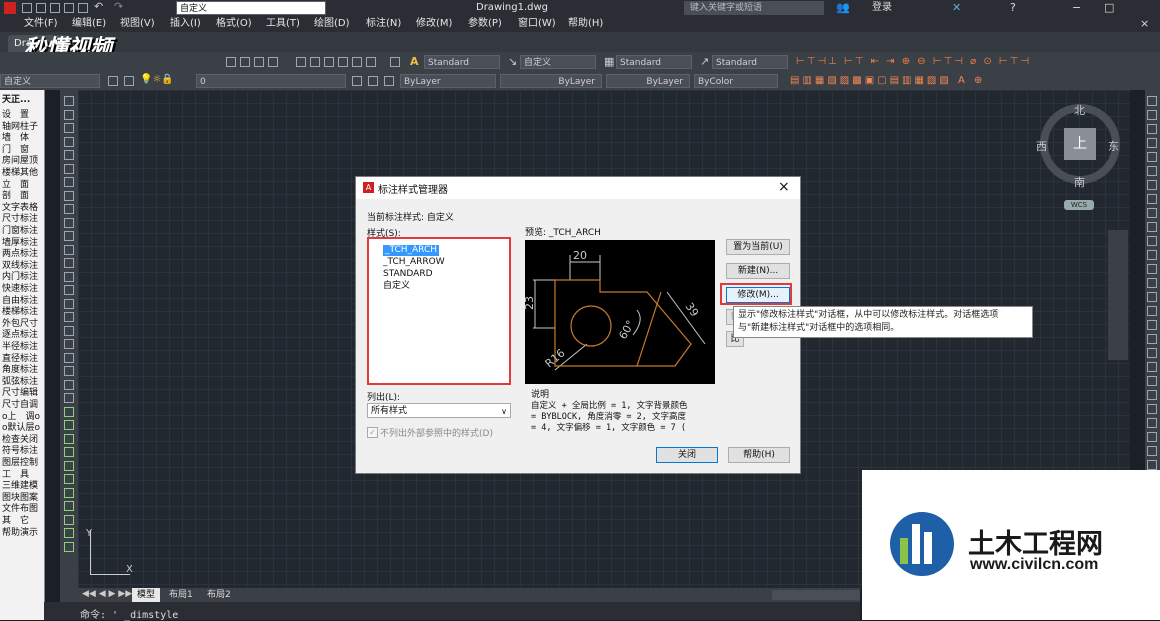 This screenshot has height=621, width=1160. What do you see at coordinates (578, 188) in the screenshot?
I see `dialog-title-bar: A 标注样式管理器 ×` at bounding box center [578, 188].